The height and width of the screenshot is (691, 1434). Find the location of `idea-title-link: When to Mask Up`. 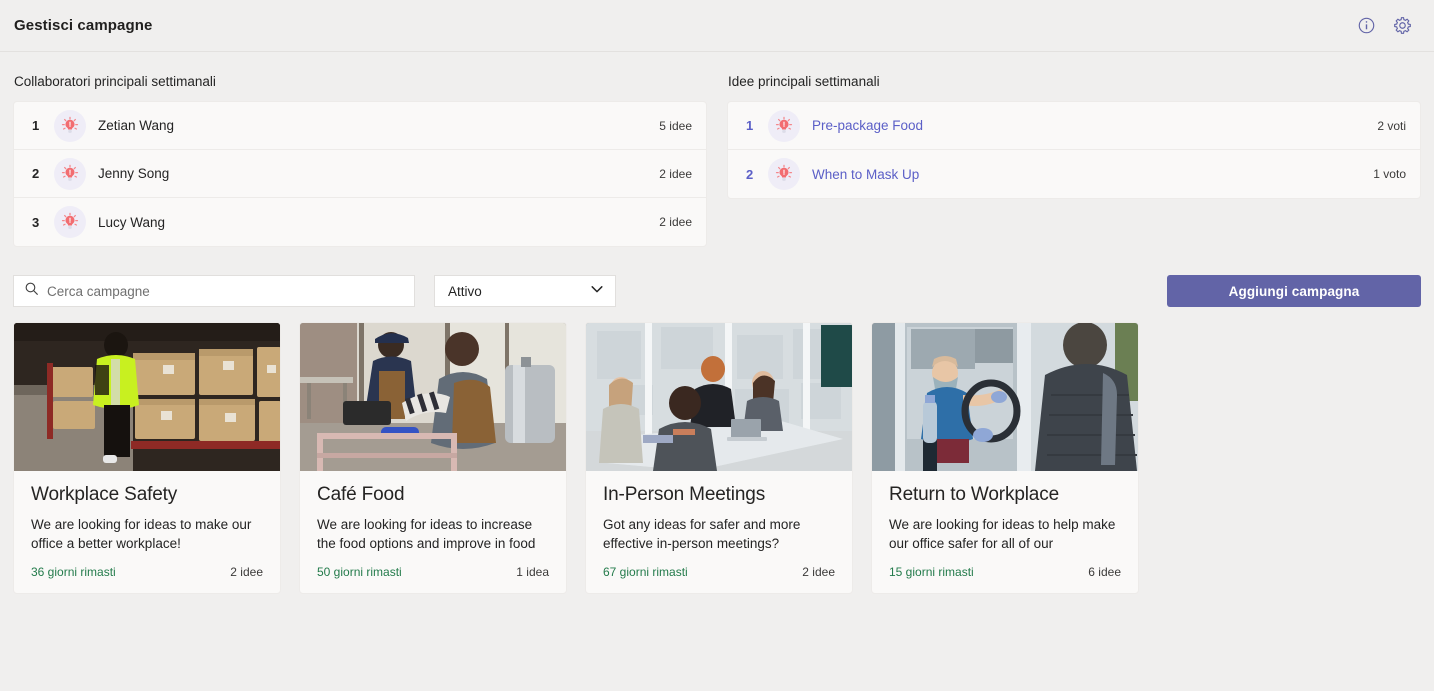

idea-title-link: When to Mask Up is located at coordinates (1092, 174).